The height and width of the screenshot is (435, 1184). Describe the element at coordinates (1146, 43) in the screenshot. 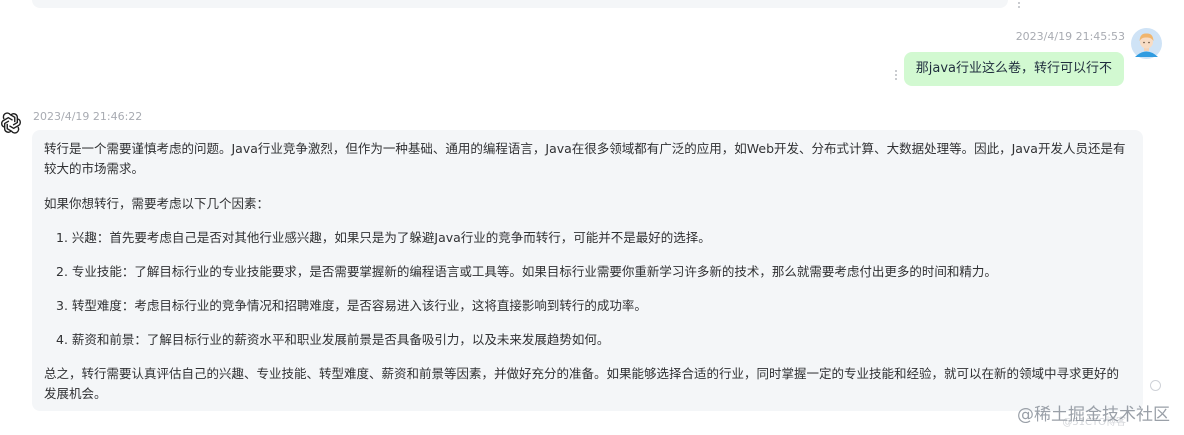

I see `user-avatar-icon` at that location.